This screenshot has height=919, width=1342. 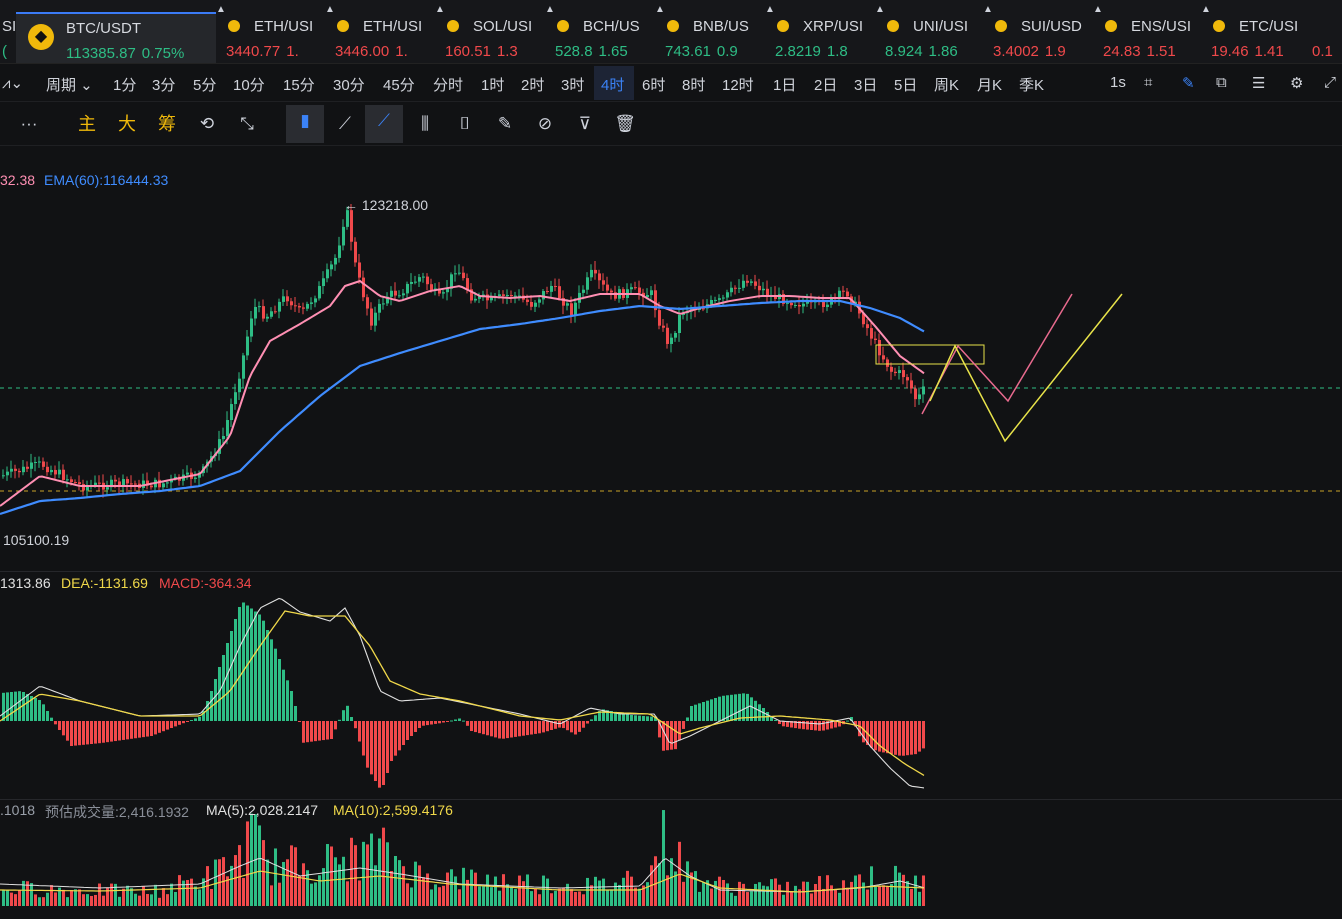 What do you see at coordinates (1188, 83) in the screenshot?
I see `pencil-icon: ✎` at bounding box center [1188, 83].